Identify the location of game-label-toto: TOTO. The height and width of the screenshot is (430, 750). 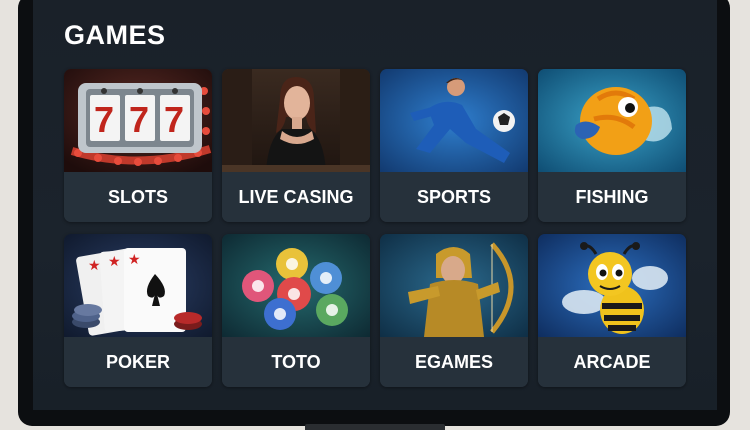
(296, 362).